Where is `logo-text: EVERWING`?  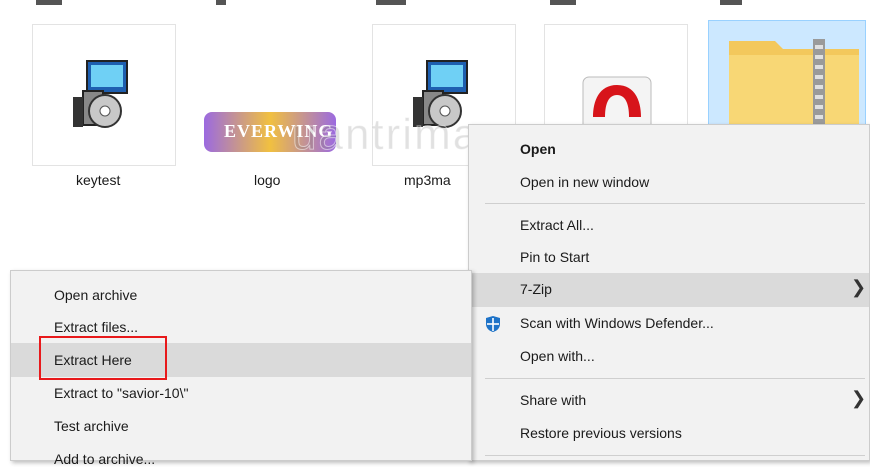 logo-text: EVERWING is located at coordinates (279, 131).